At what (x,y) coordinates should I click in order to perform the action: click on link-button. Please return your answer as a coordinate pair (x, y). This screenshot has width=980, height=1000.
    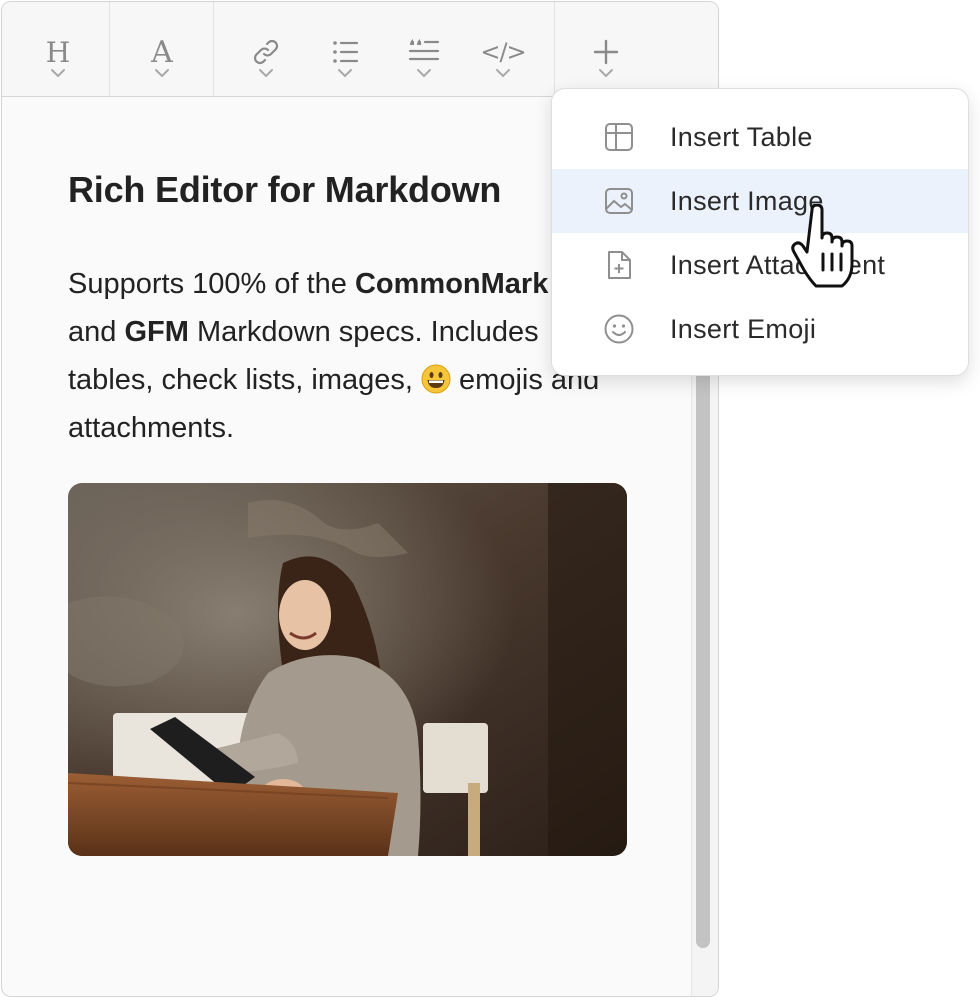
    Looking at the image, I should click on (266, 49).